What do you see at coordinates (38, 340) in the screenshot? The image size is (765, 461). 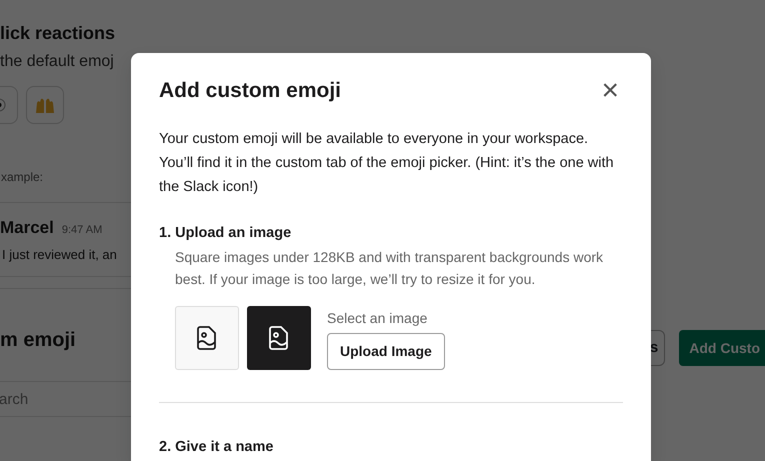 I see `section-title: m emoji` at bounding box center [38, 340].